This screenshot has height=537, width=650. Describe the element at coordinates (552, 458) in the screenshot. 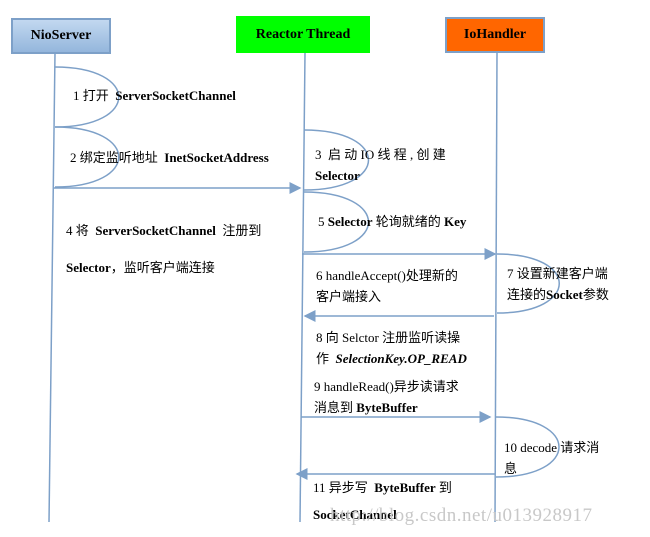

I see `message-10: 10 decode 请求消息` at that location.